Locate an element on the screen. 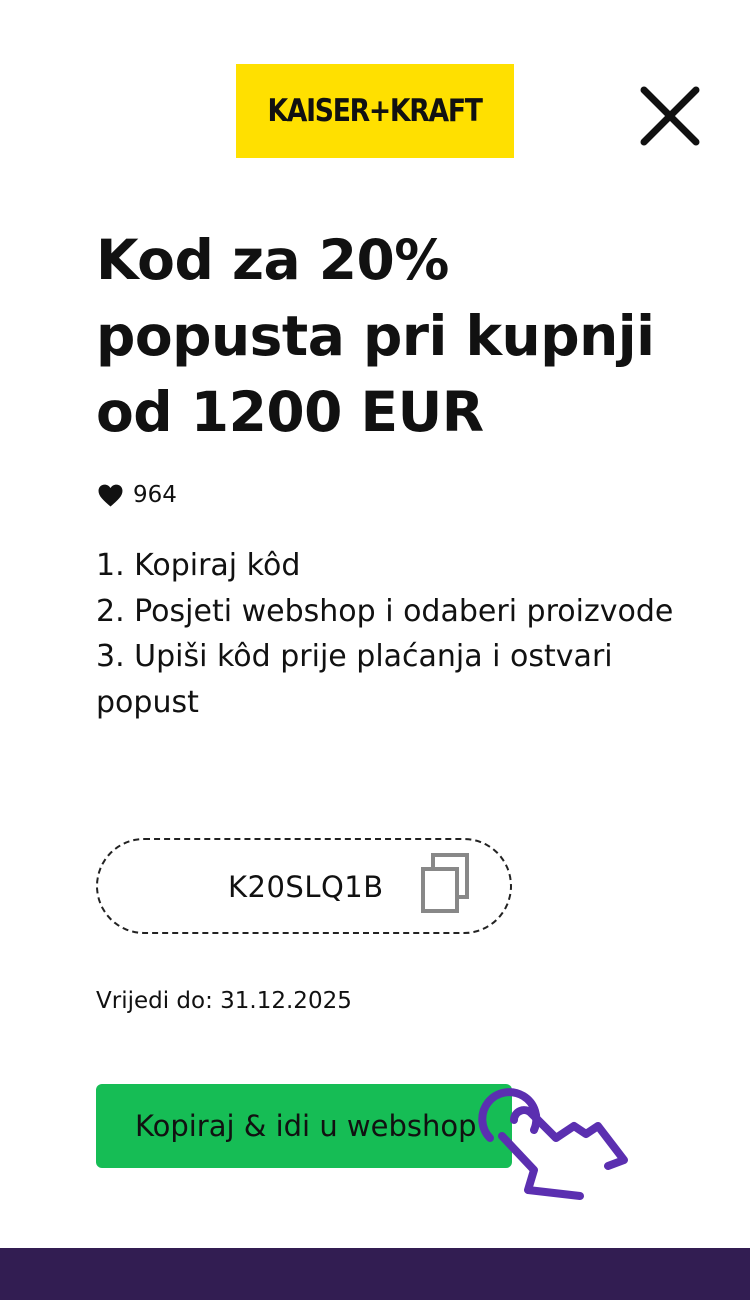  likes-count: 964 is located at coordinates (155, 495).